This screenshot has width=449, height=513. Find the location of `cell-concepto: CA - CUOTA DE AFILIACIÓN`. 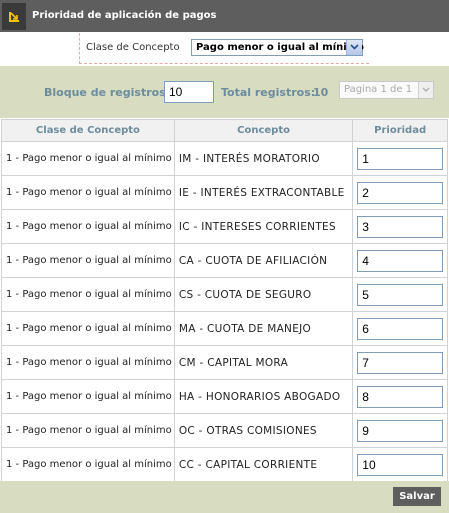

cell-concepto: CA - CUOTA DE AFILIACIÓN is located at coordinates (263, 260).